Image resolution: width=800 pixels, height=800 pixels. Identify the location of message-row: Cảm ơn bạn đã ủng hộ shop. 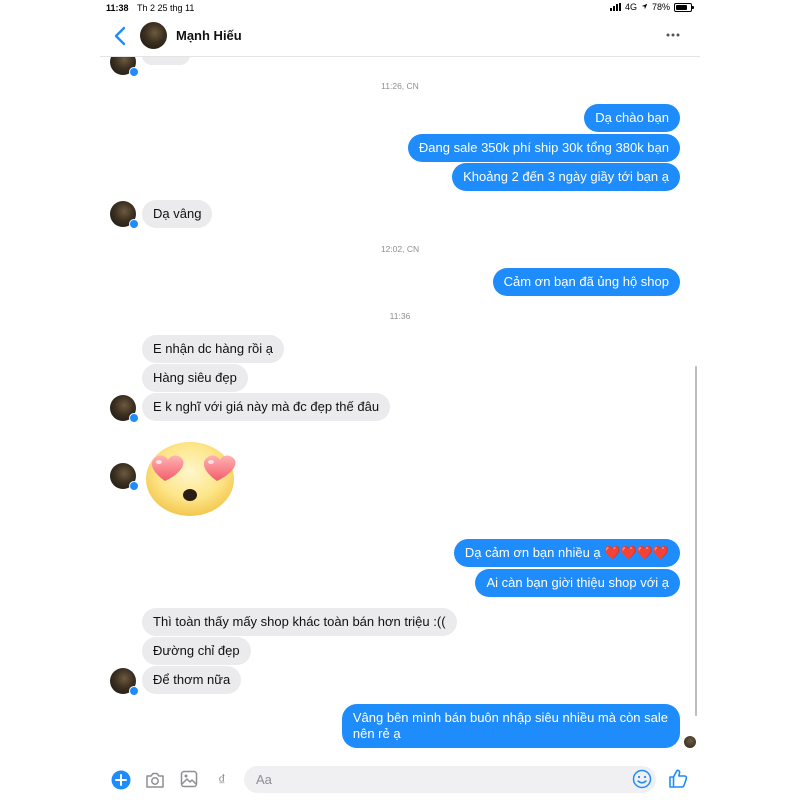
(586, 282).